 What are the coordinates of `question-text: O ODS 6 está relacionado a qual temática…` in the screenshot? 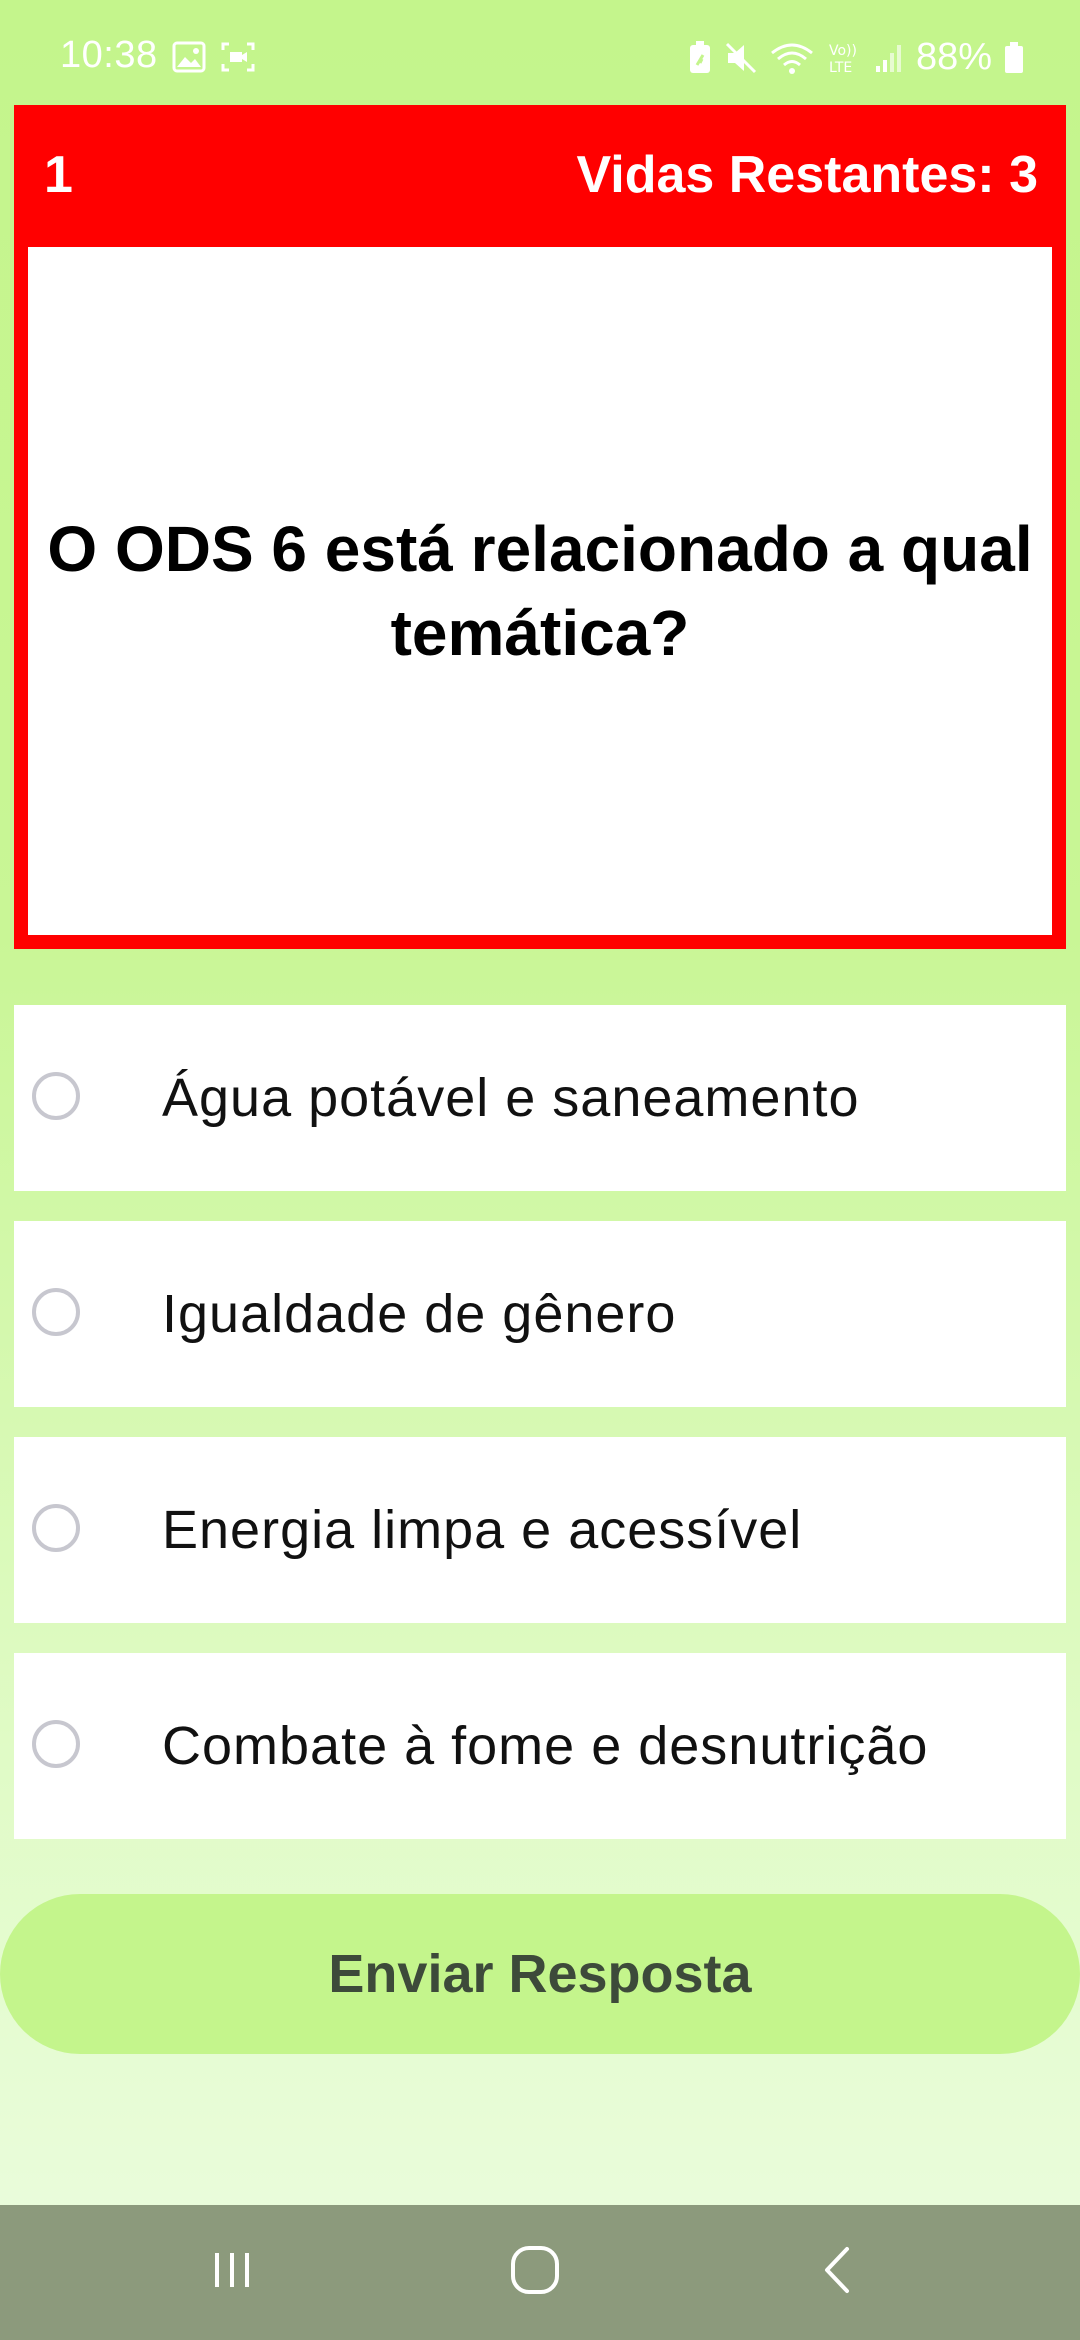 It's located at (540, 591).